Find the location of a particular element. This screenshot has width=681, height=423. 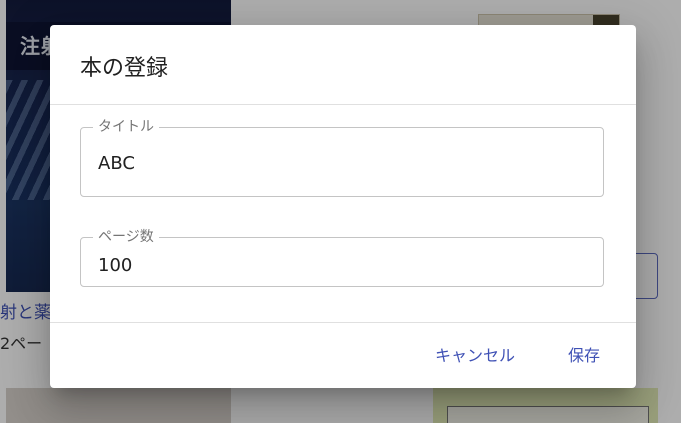

pages-field: ページ数 is located at coordinates (342, 257).